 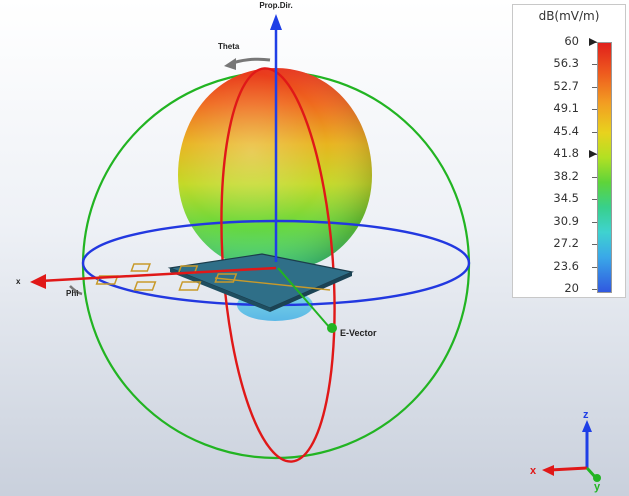 I want to click on legend-tick-label: 60, so click(x=571, y=41).